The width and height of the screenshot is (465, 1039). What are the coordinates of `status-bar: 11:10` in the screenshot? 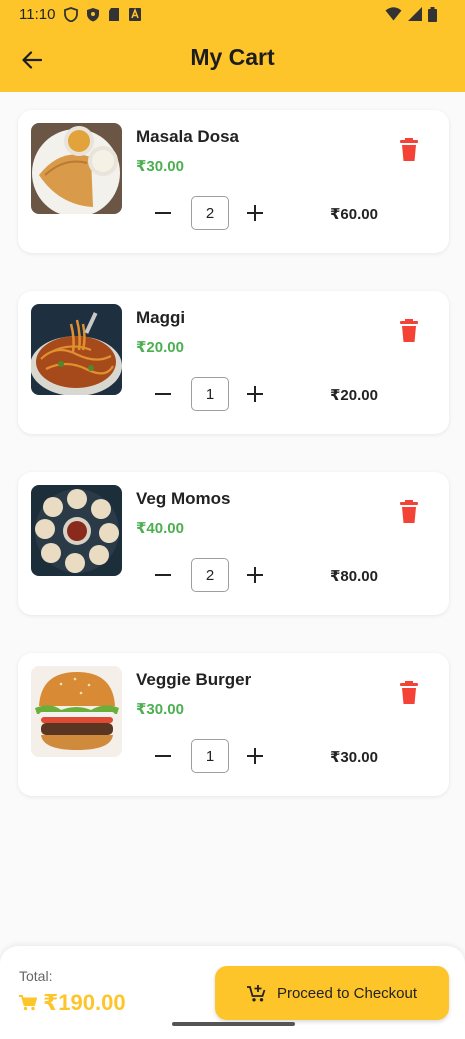 It's located at (232, 15).